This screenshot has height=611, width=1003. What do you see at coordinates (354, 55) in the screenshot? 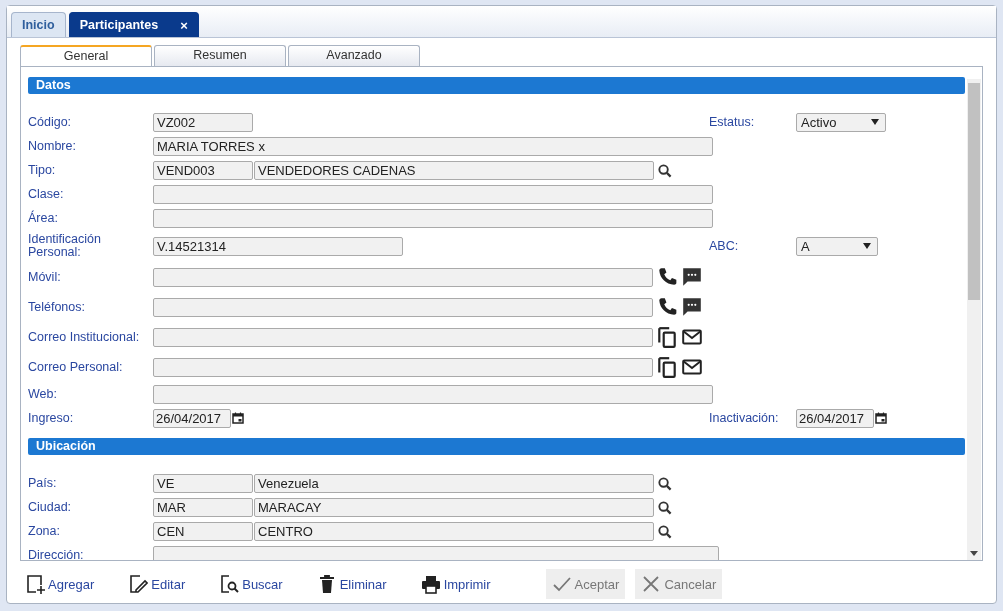
I see `tab: Avanzado` at bounding box center [354, 55].